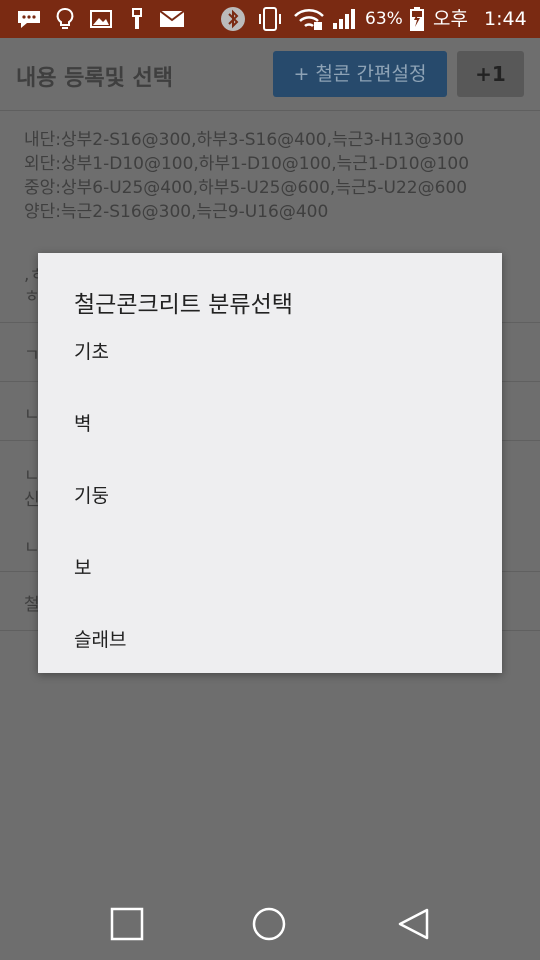 The width and height of the screenshot is (540, 960). What do you see at coordinates (127, 924) in the screenshot?
I see `recent-apps-icon` at bounding box center [127, 924].